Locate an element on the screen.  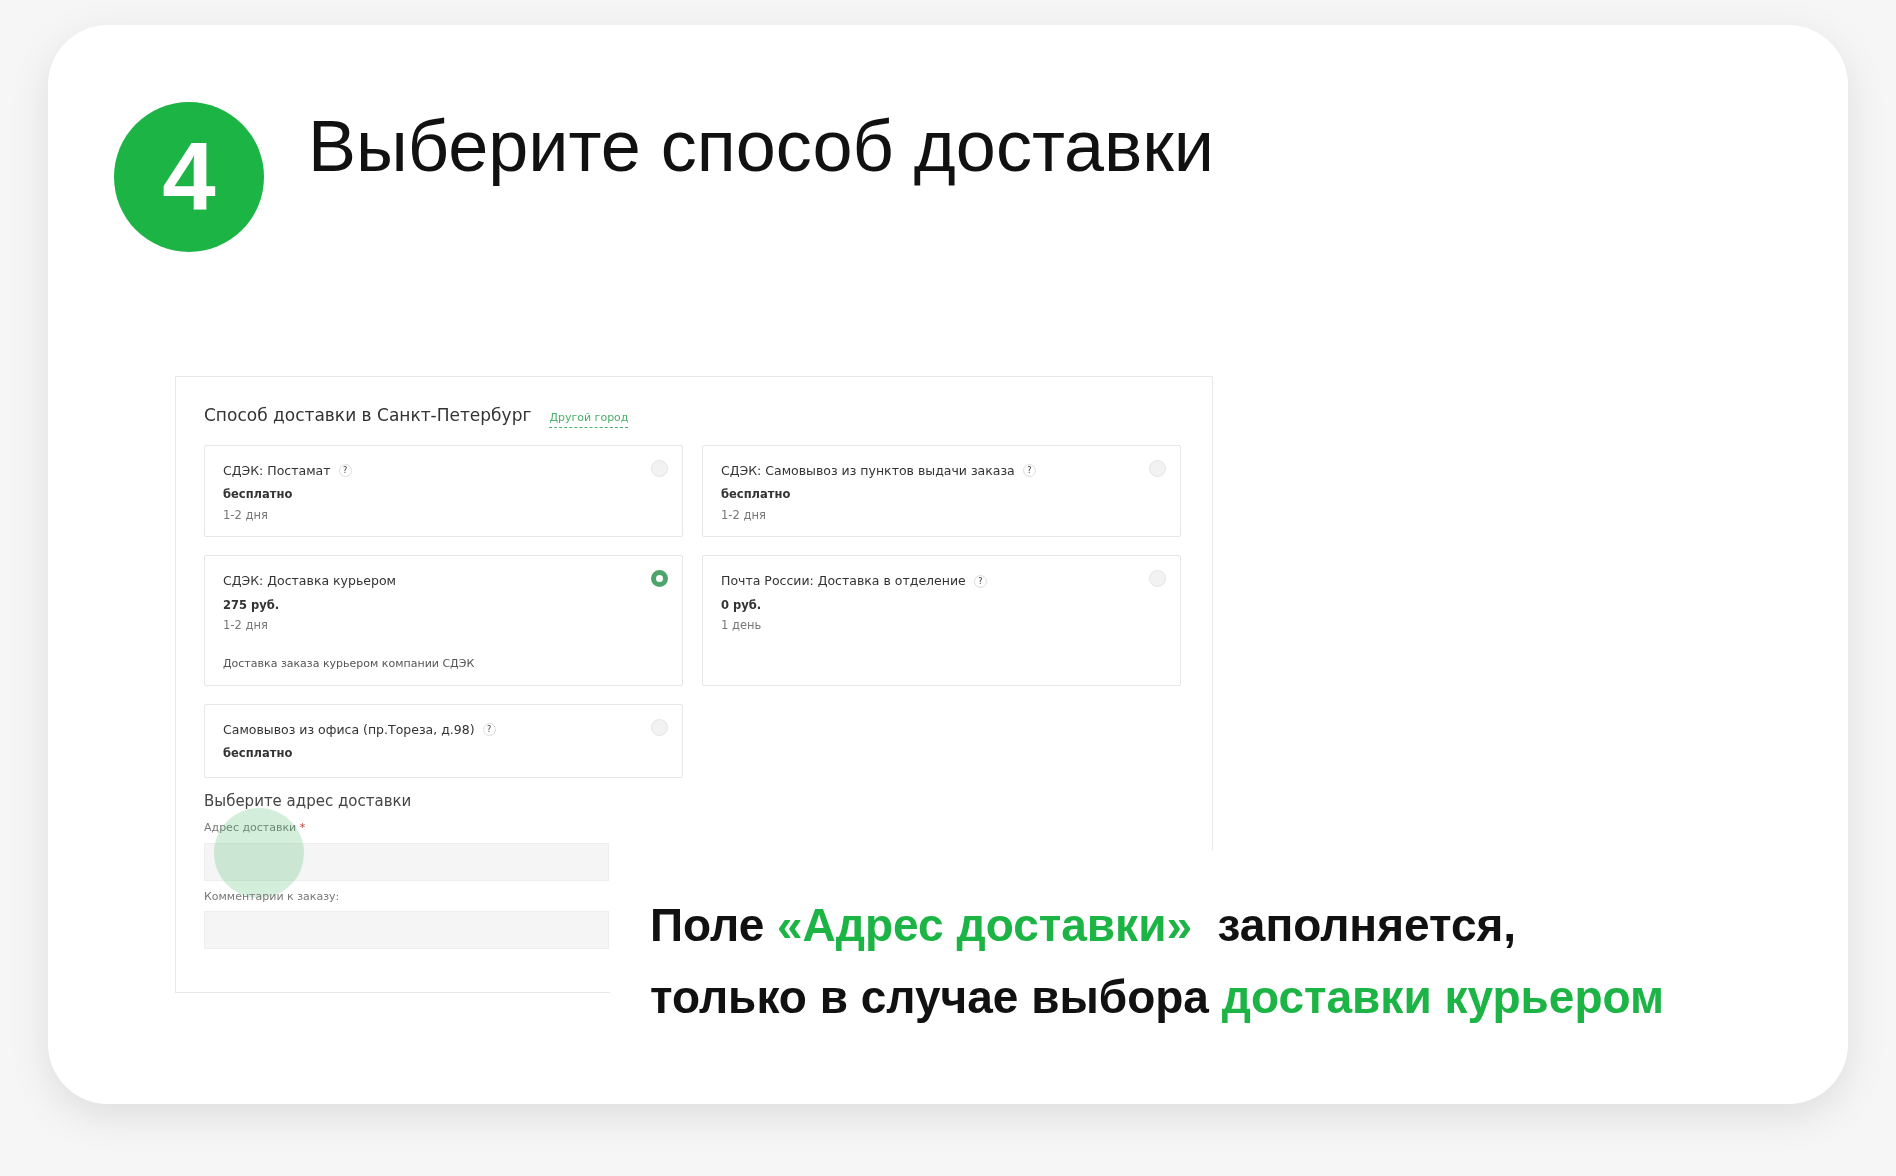
address-heading: Выберите адрес доставки is located at coordinates (308, 801).